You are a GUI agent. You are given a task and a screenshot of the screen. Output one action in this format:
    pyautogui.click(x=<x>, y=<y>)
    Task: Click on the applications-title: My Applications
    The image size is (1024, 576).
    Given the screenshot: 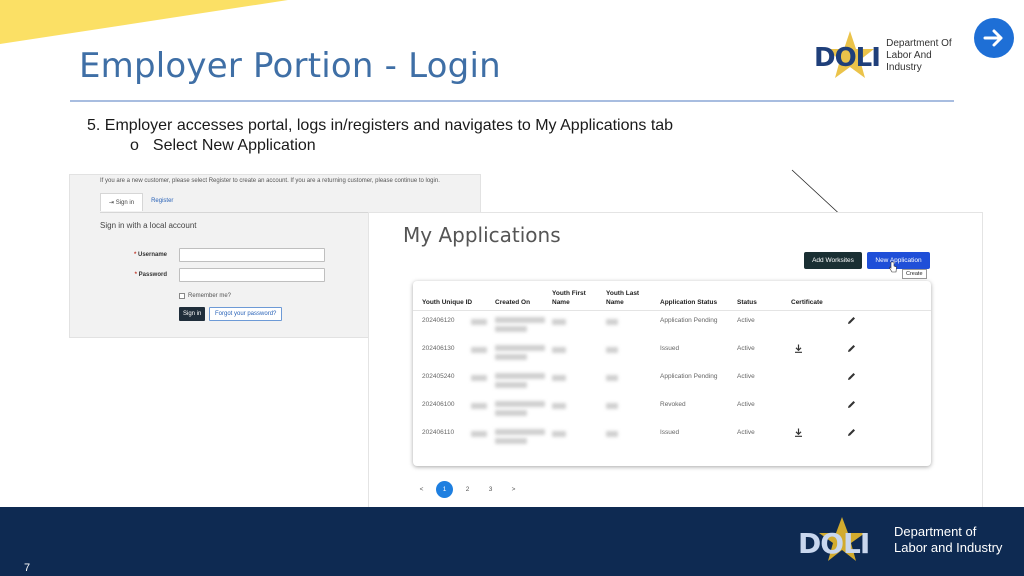 What is the action you would take?
    pyautogui.click(x=482, y=235)
    